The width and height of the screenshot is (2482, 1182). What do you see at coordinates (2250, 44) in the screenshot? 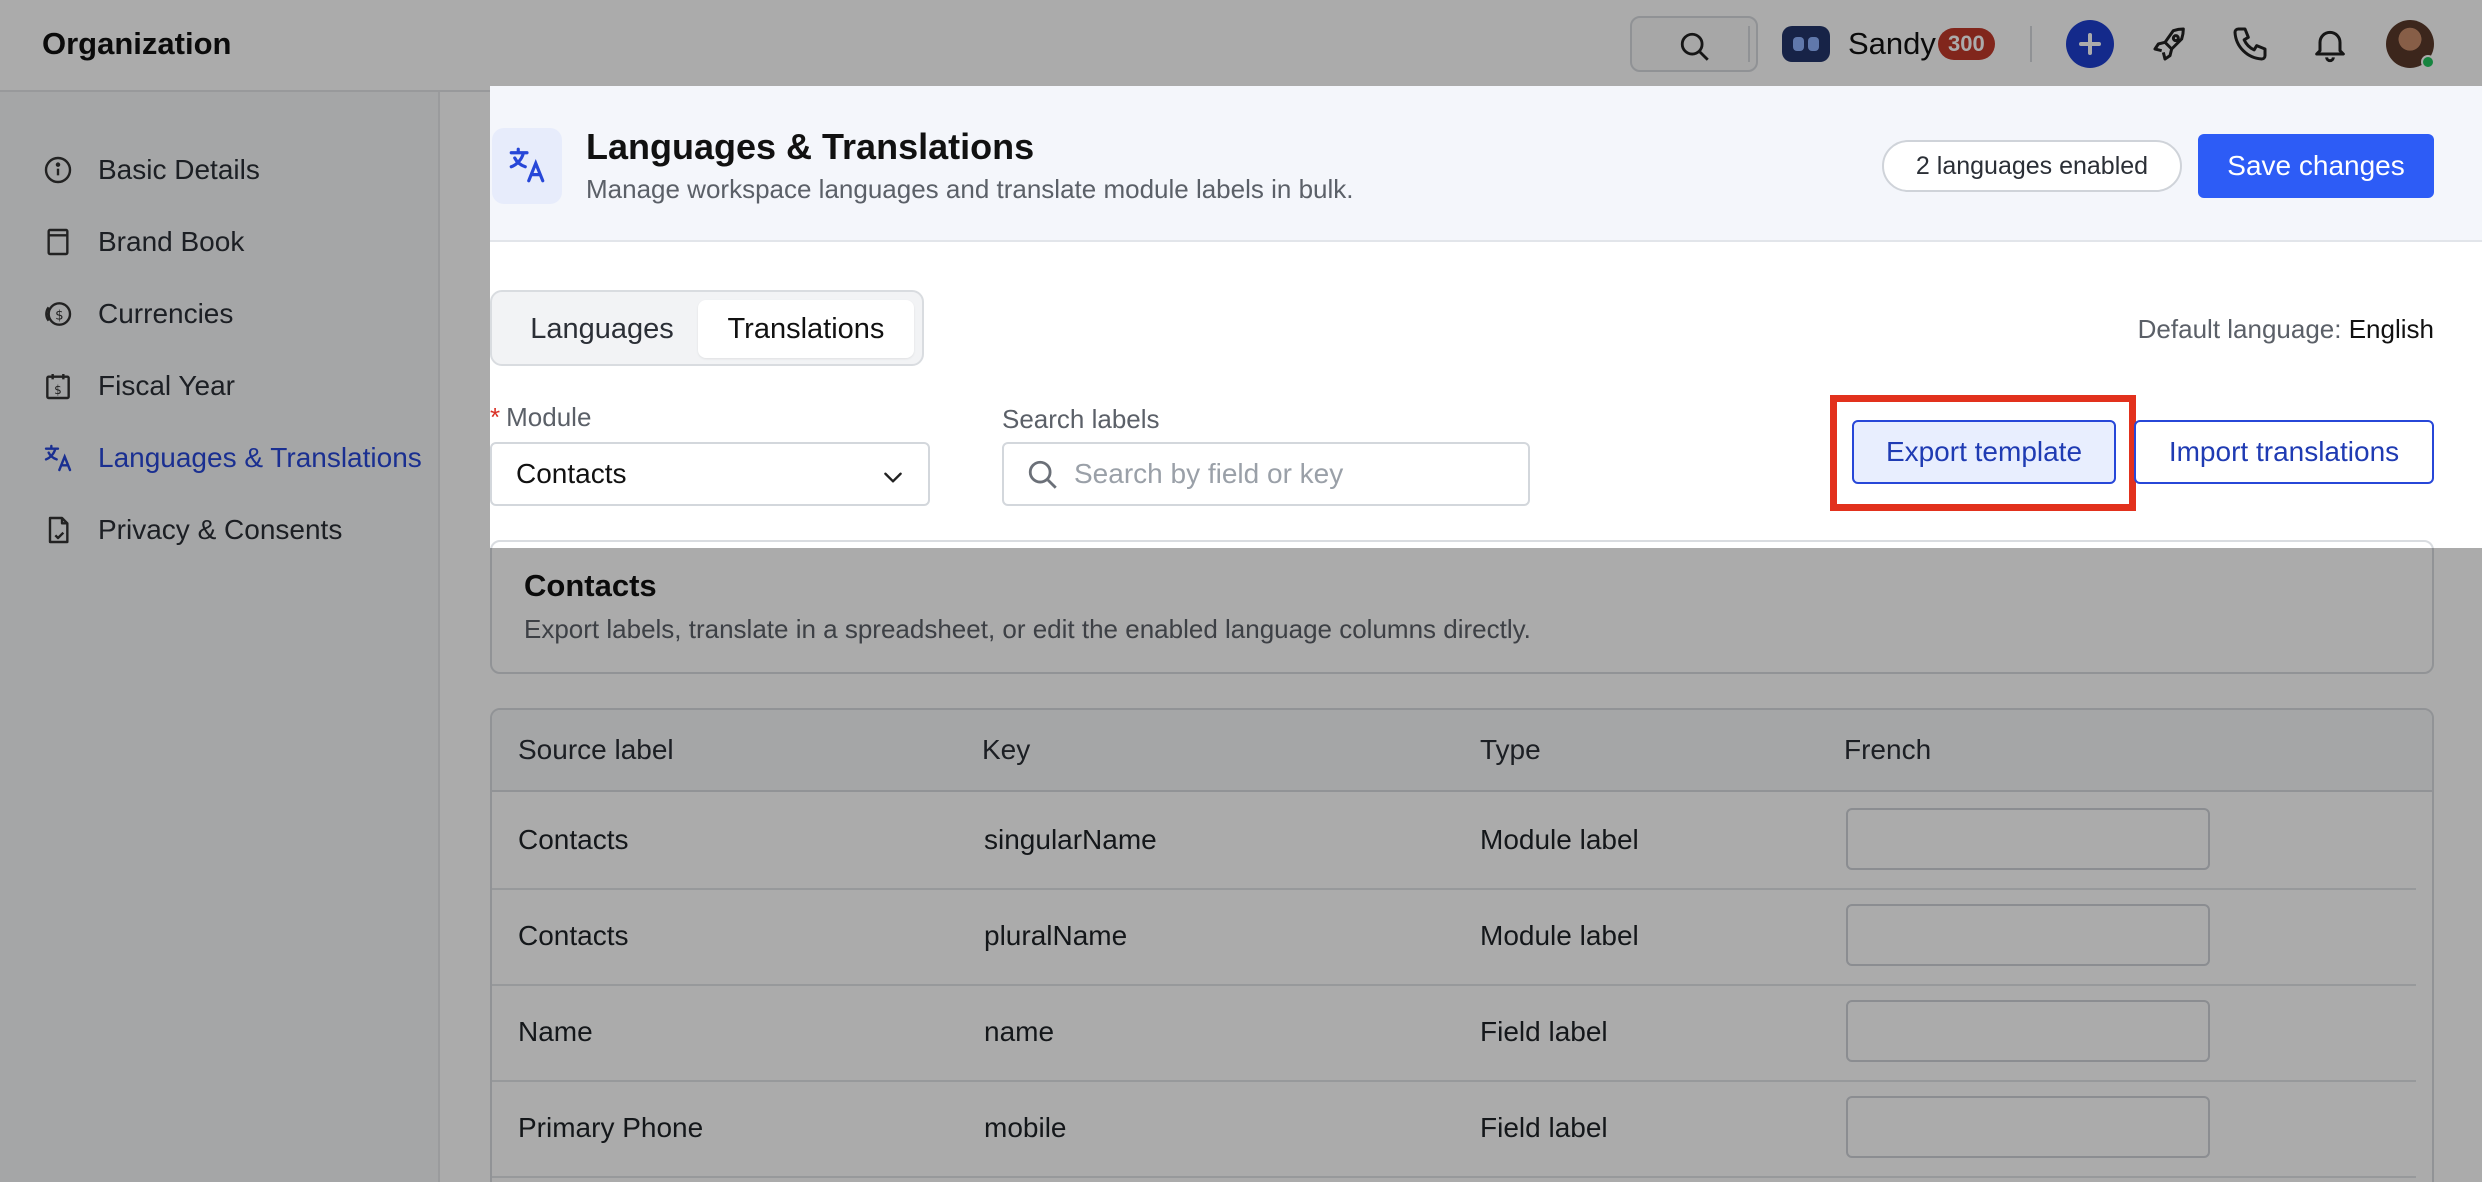
I see `phone-icon` at bounding box center [2250, 44].